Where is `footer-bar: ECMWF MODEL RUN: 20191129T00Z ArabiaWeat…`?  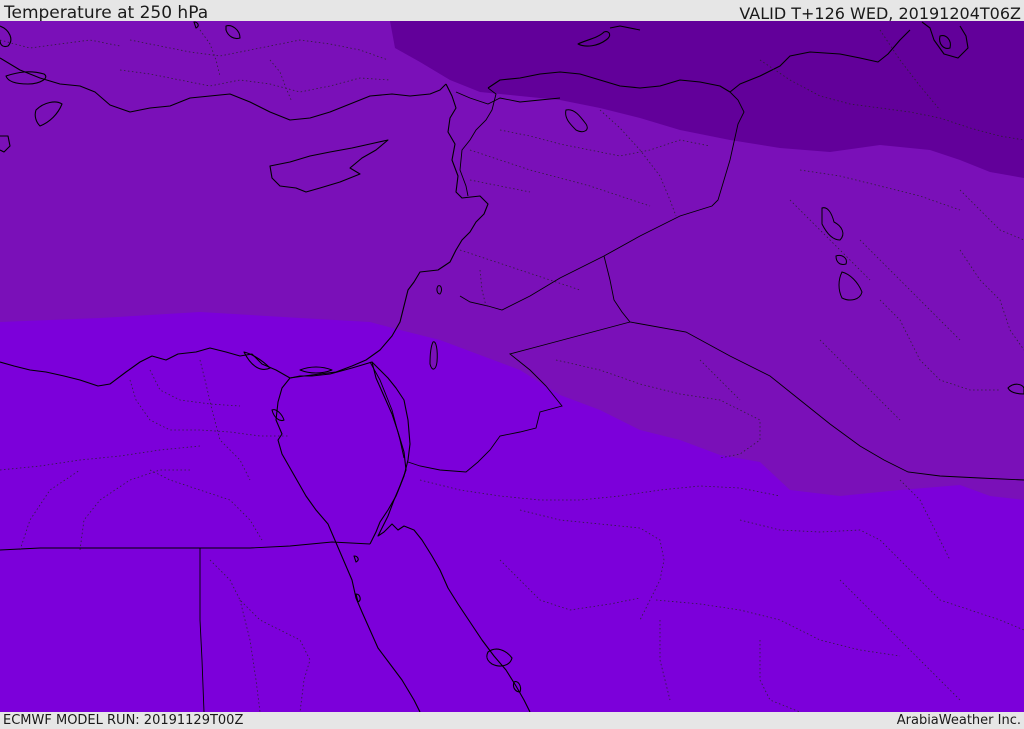
footer-bar: ECMWF MODEL RUN: 20191129T00Z ArabiaWeat… is located at coordinates (512, 720).